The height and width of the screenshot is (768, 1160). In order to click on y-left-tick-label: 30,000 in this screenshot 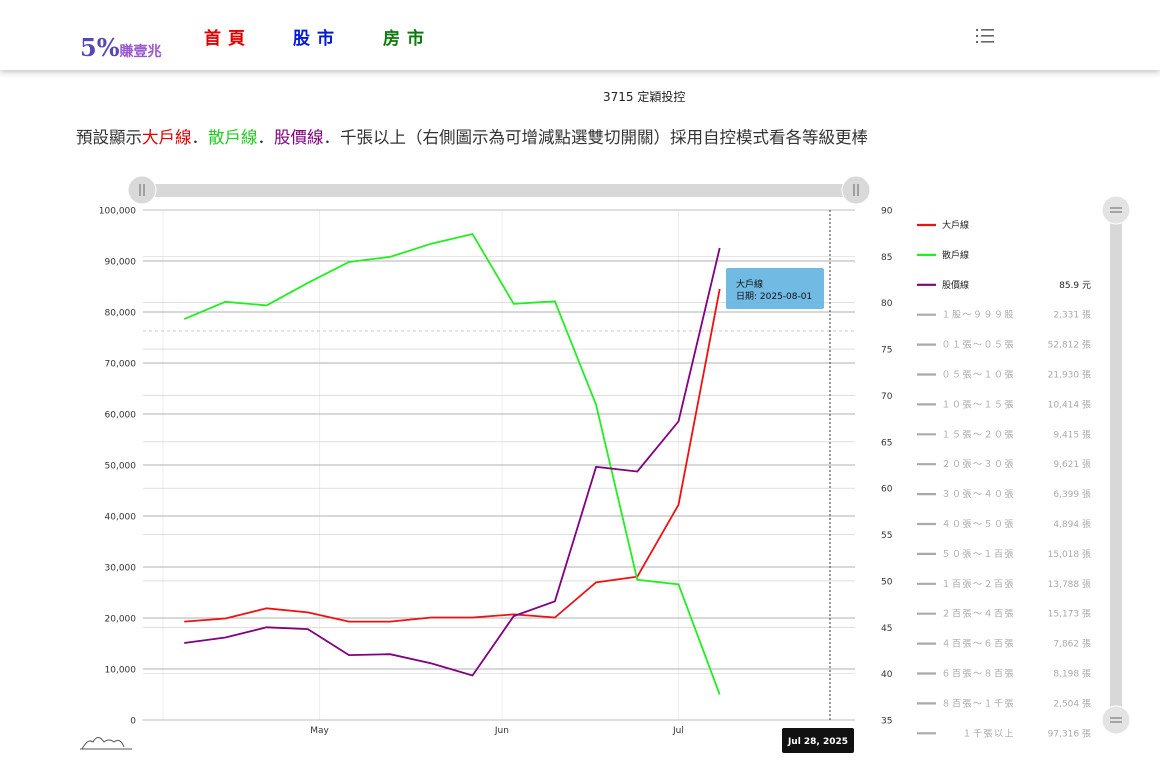, I will do `click(121, 569)`.